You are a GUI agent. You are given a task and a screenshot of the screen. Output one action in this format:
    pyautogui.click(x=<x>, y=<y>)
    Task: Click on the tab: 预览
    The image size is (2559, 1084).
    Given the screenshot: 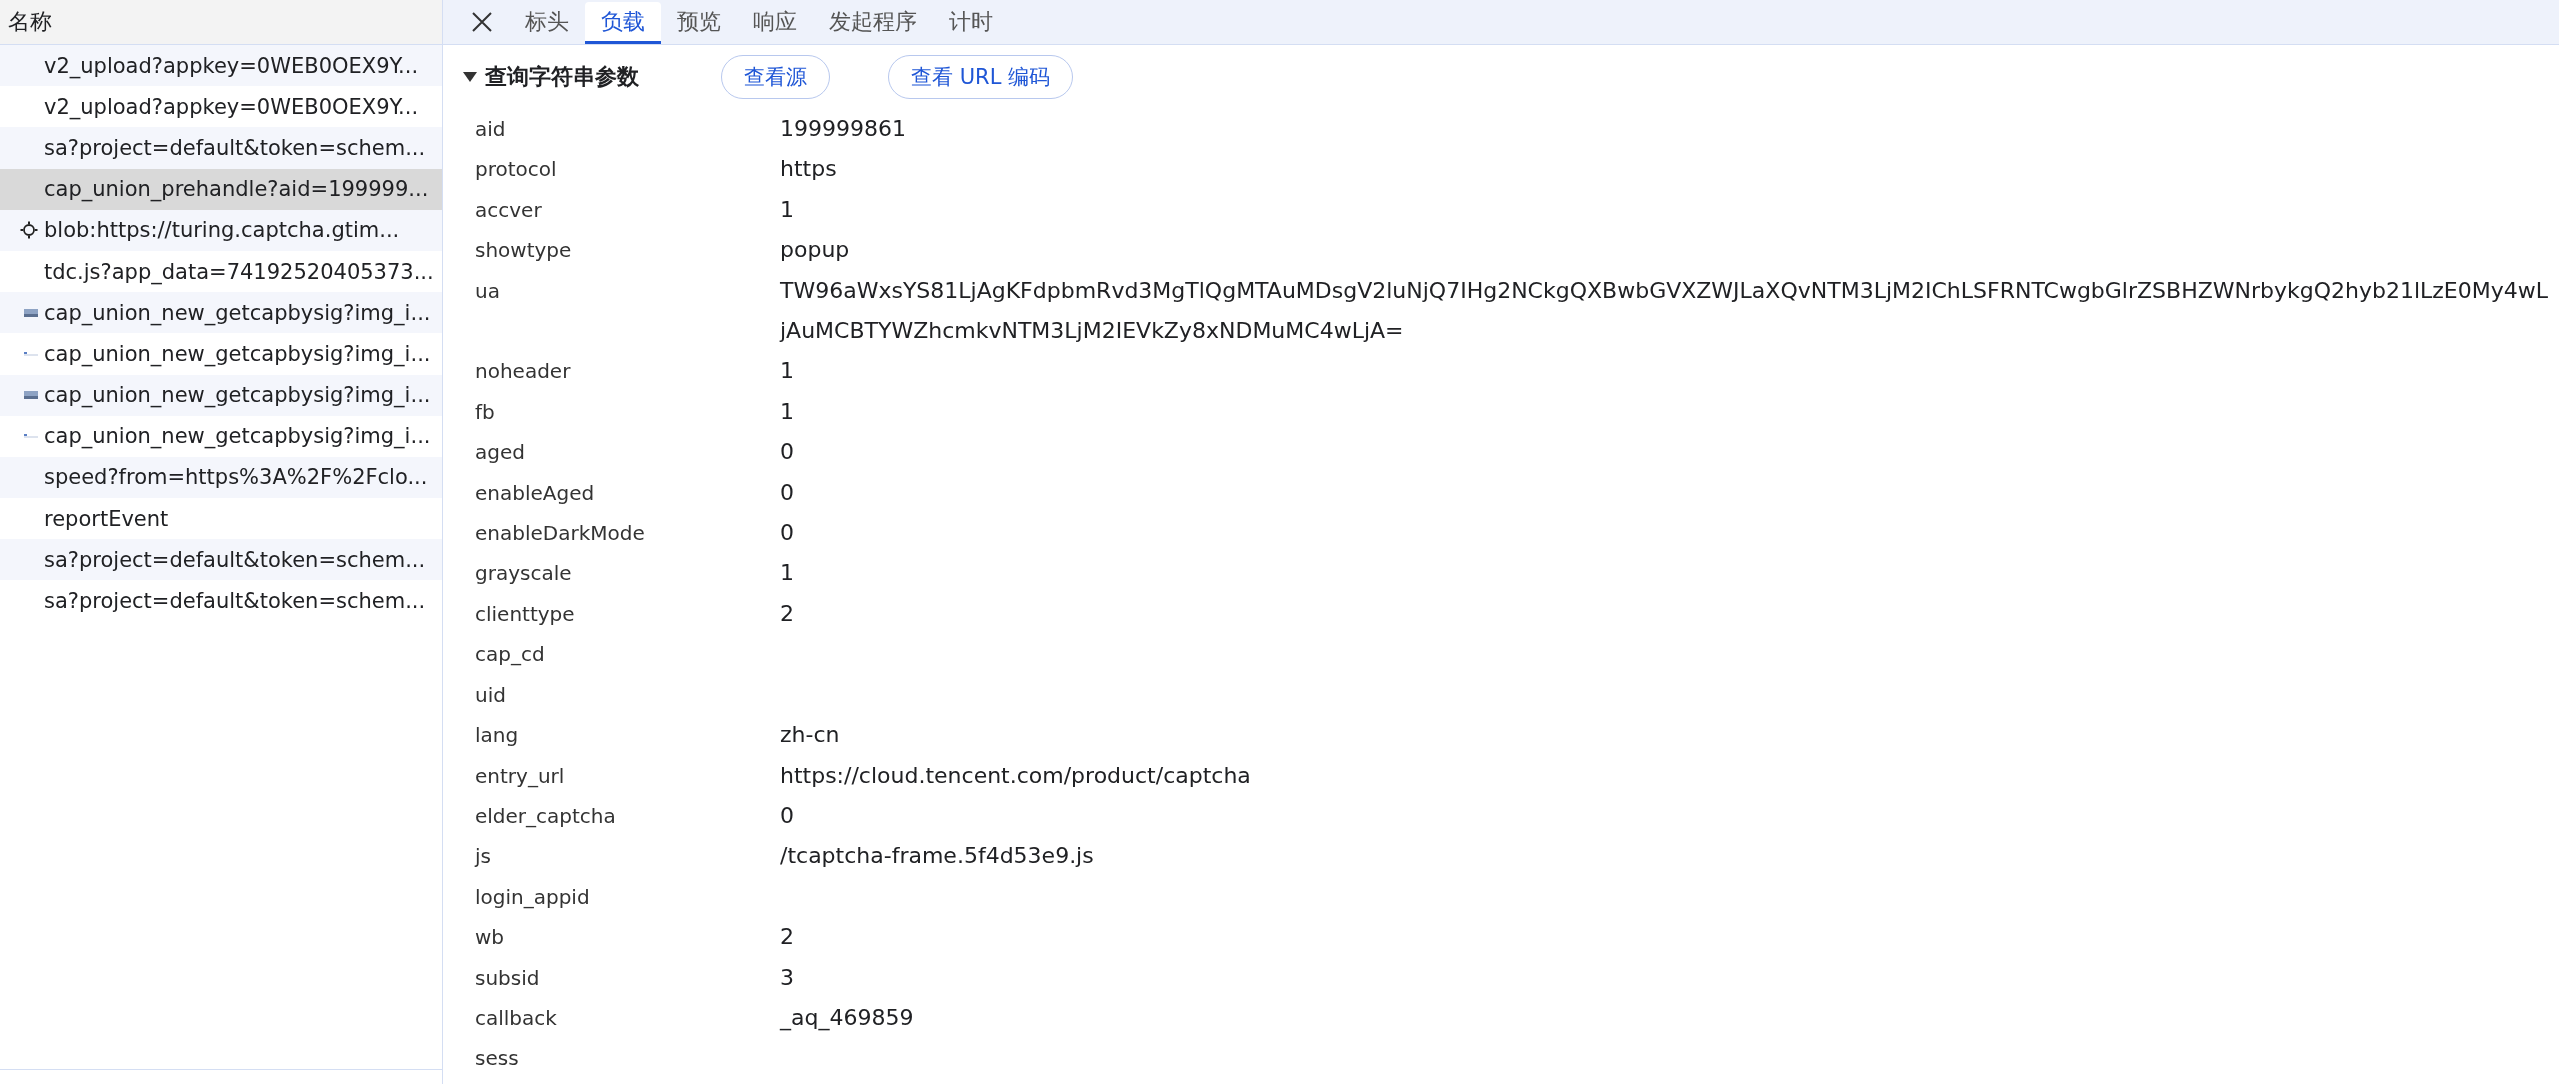 What is the action you would take?
    pyautogui.click(x=699, y=23)
    